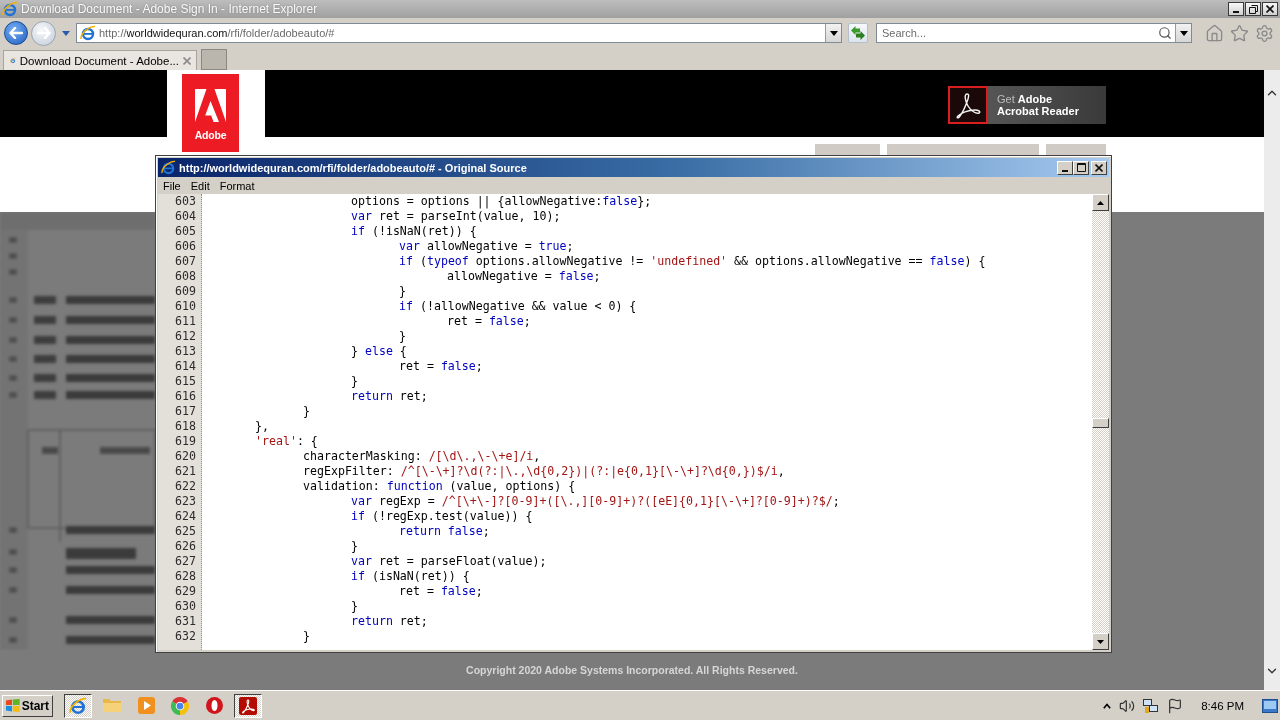 The height and width of the screenshot is (720, 1280). I want to click on speaker-icon, so click(1127, 705).